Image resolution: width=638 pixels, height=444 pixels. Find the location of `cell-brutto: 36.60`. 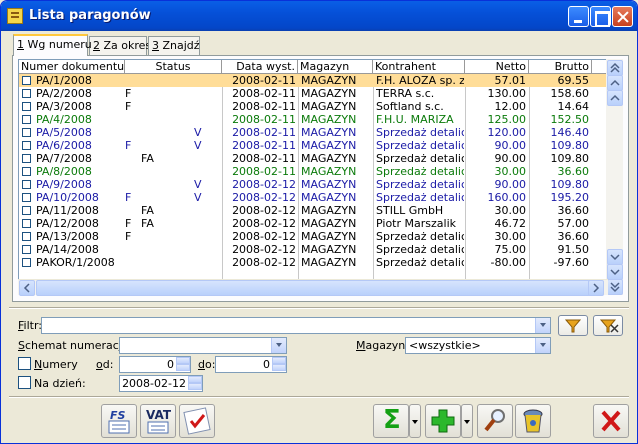

cell-brutto: 36.60 is located at coordinates (573, 236).